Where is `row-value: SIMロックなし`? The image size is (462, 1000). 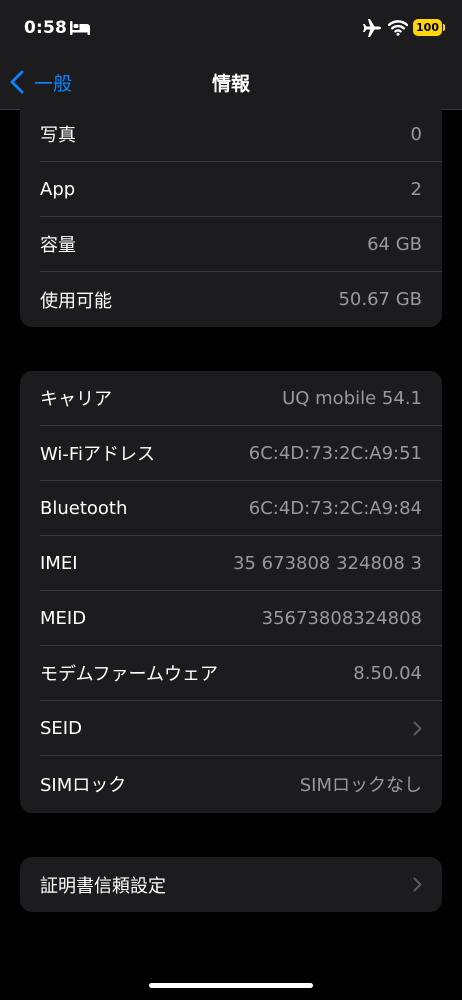
row-value: SIMロックなし is located at coordinates (360, 785).